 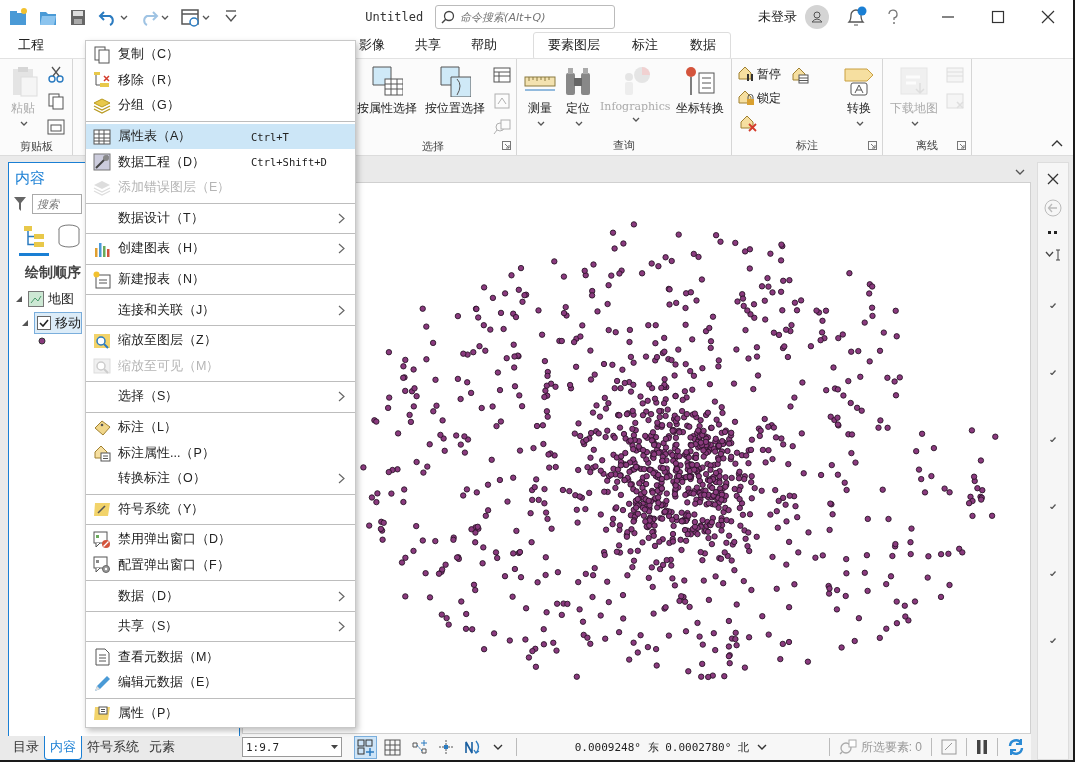 I want to click on selection-zoom-icon, so click(x=847, y=747).